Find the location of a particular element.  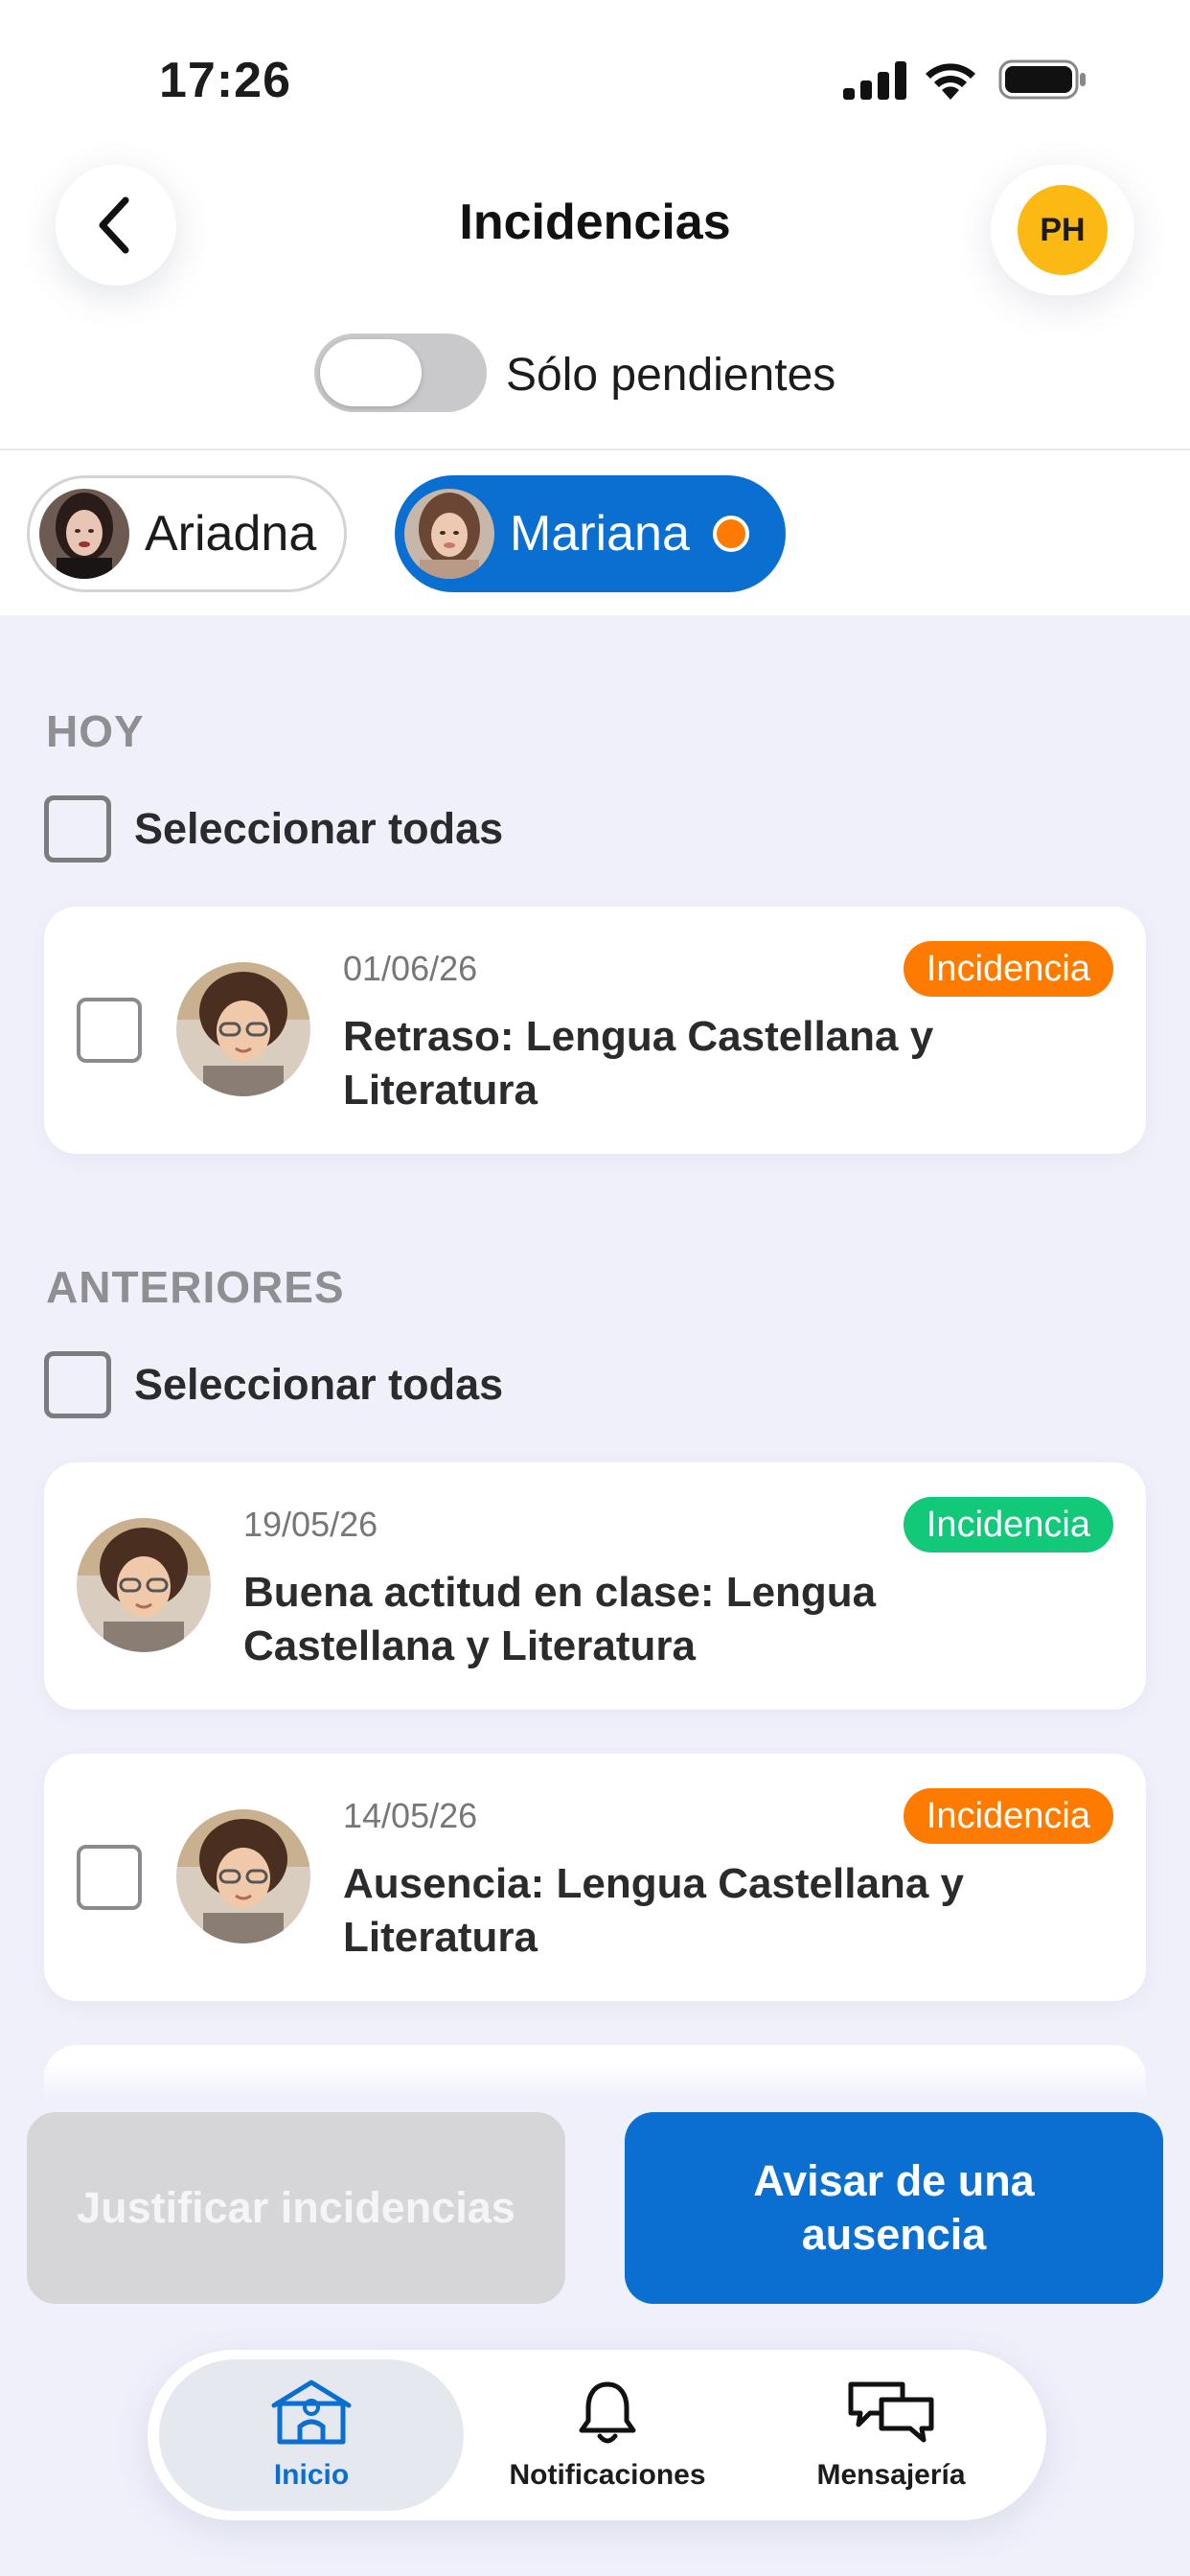

tab-label: Notificaciones is located at coordinates (607, 2475).